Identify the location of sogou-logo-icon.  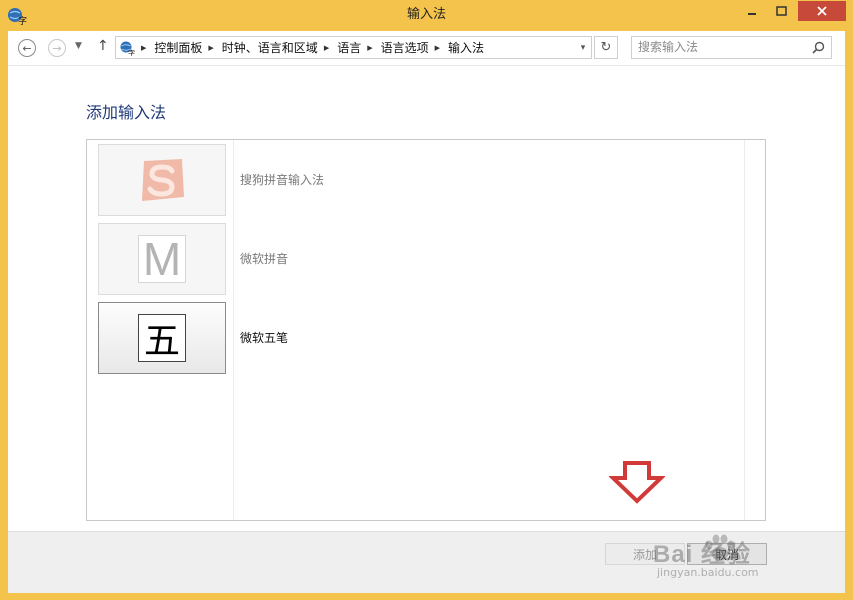
(163, 180).